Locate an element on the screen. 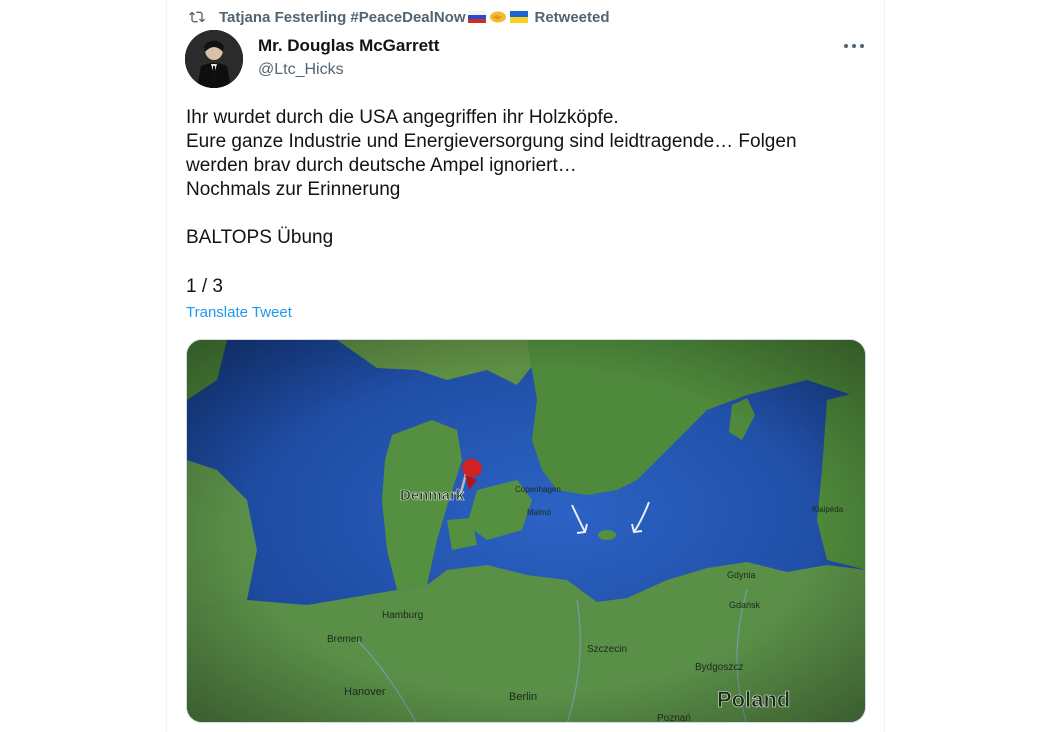 The image size is (1050, 732). thread-counter: 1 / 3 is located at coordinates (204, 286).